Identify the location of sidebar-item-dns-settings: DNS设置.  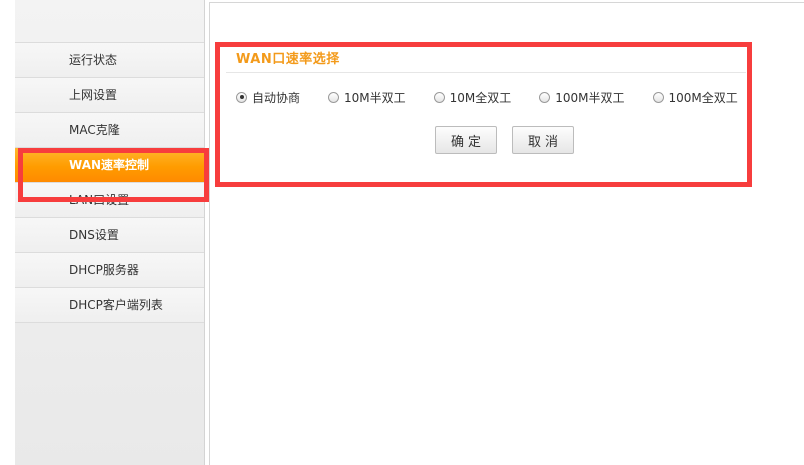
(109, 235).